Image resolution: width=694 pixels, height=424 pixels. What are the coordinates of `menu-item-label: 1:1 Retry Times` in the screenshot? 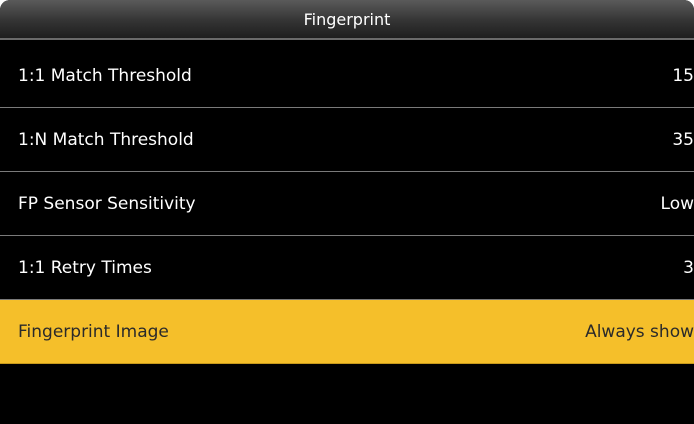 It's located at (85, 268).